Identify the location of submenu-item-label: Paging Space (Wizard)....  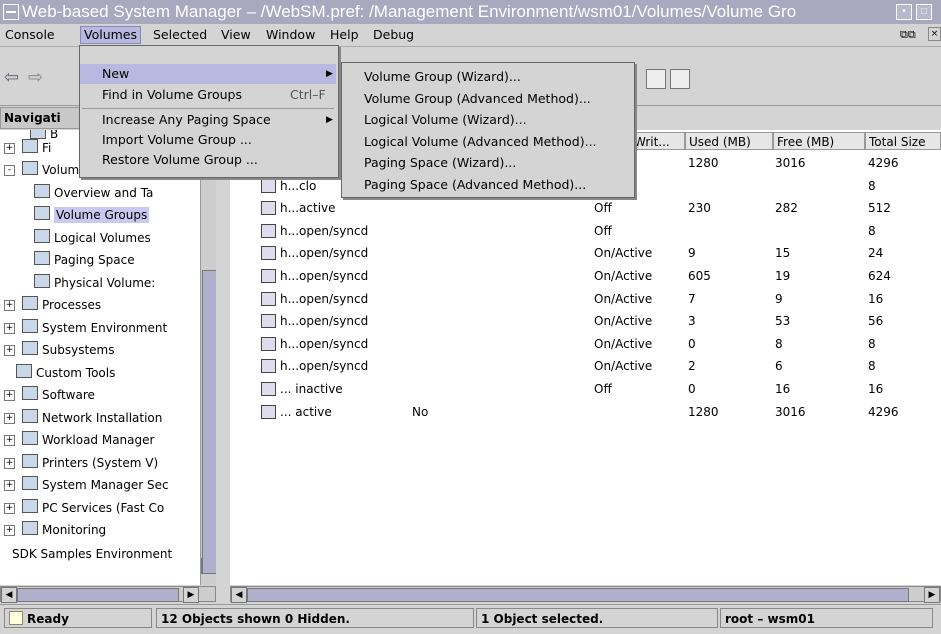
(440, 162).